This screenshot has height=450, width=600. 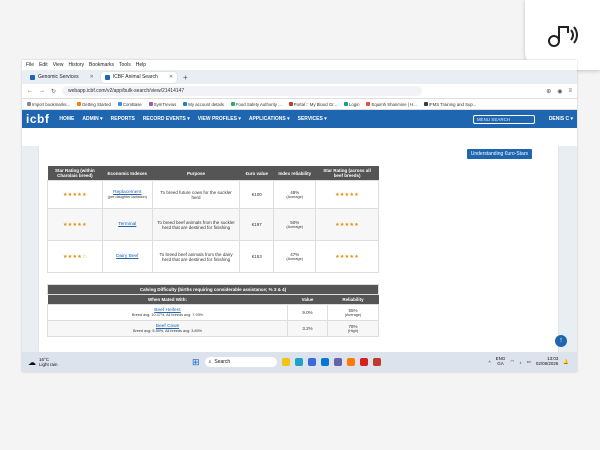 I want to click on value-cell: 9.0%, so click(x=307, y=312).